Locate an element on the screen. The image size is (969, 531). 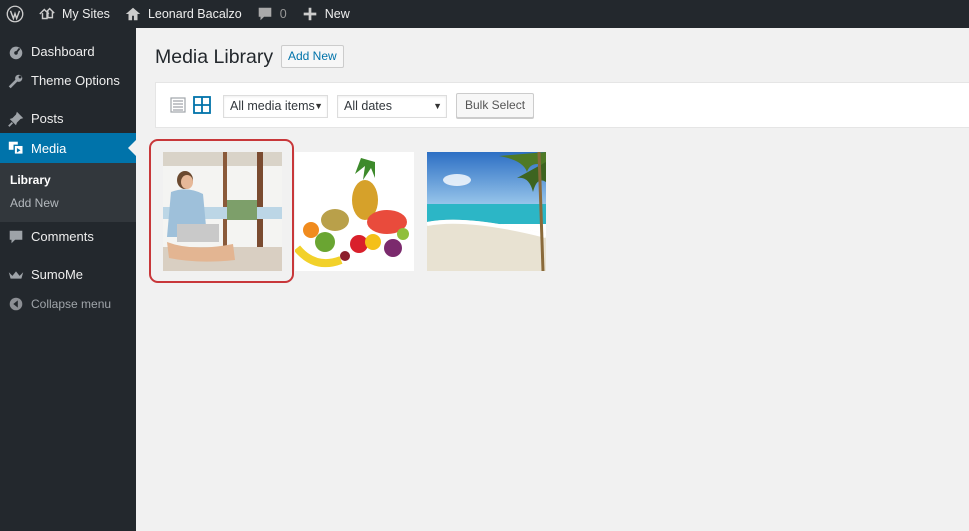
sidebar-item-label: Posts is located at coordinates (47, 118).